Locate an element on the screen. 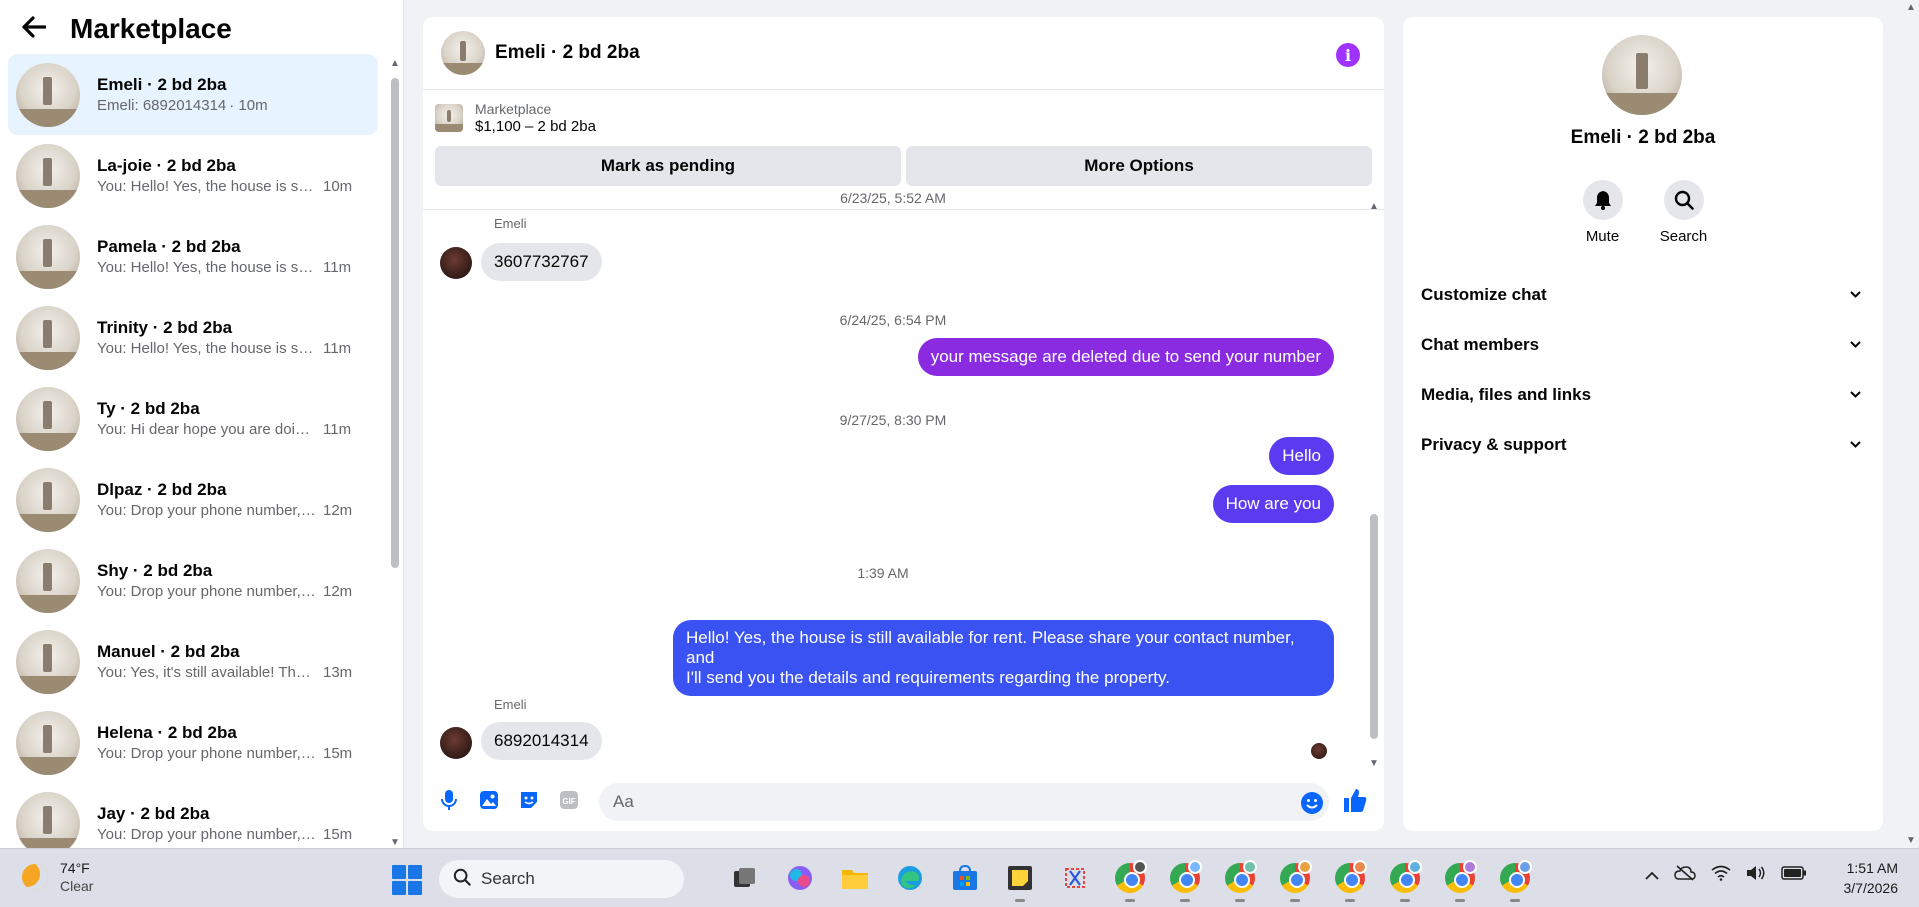 This screenshot has height=907, width=1919. sidebar-scrollbar: ▲ ▼ is located at coordinates (395, 453).